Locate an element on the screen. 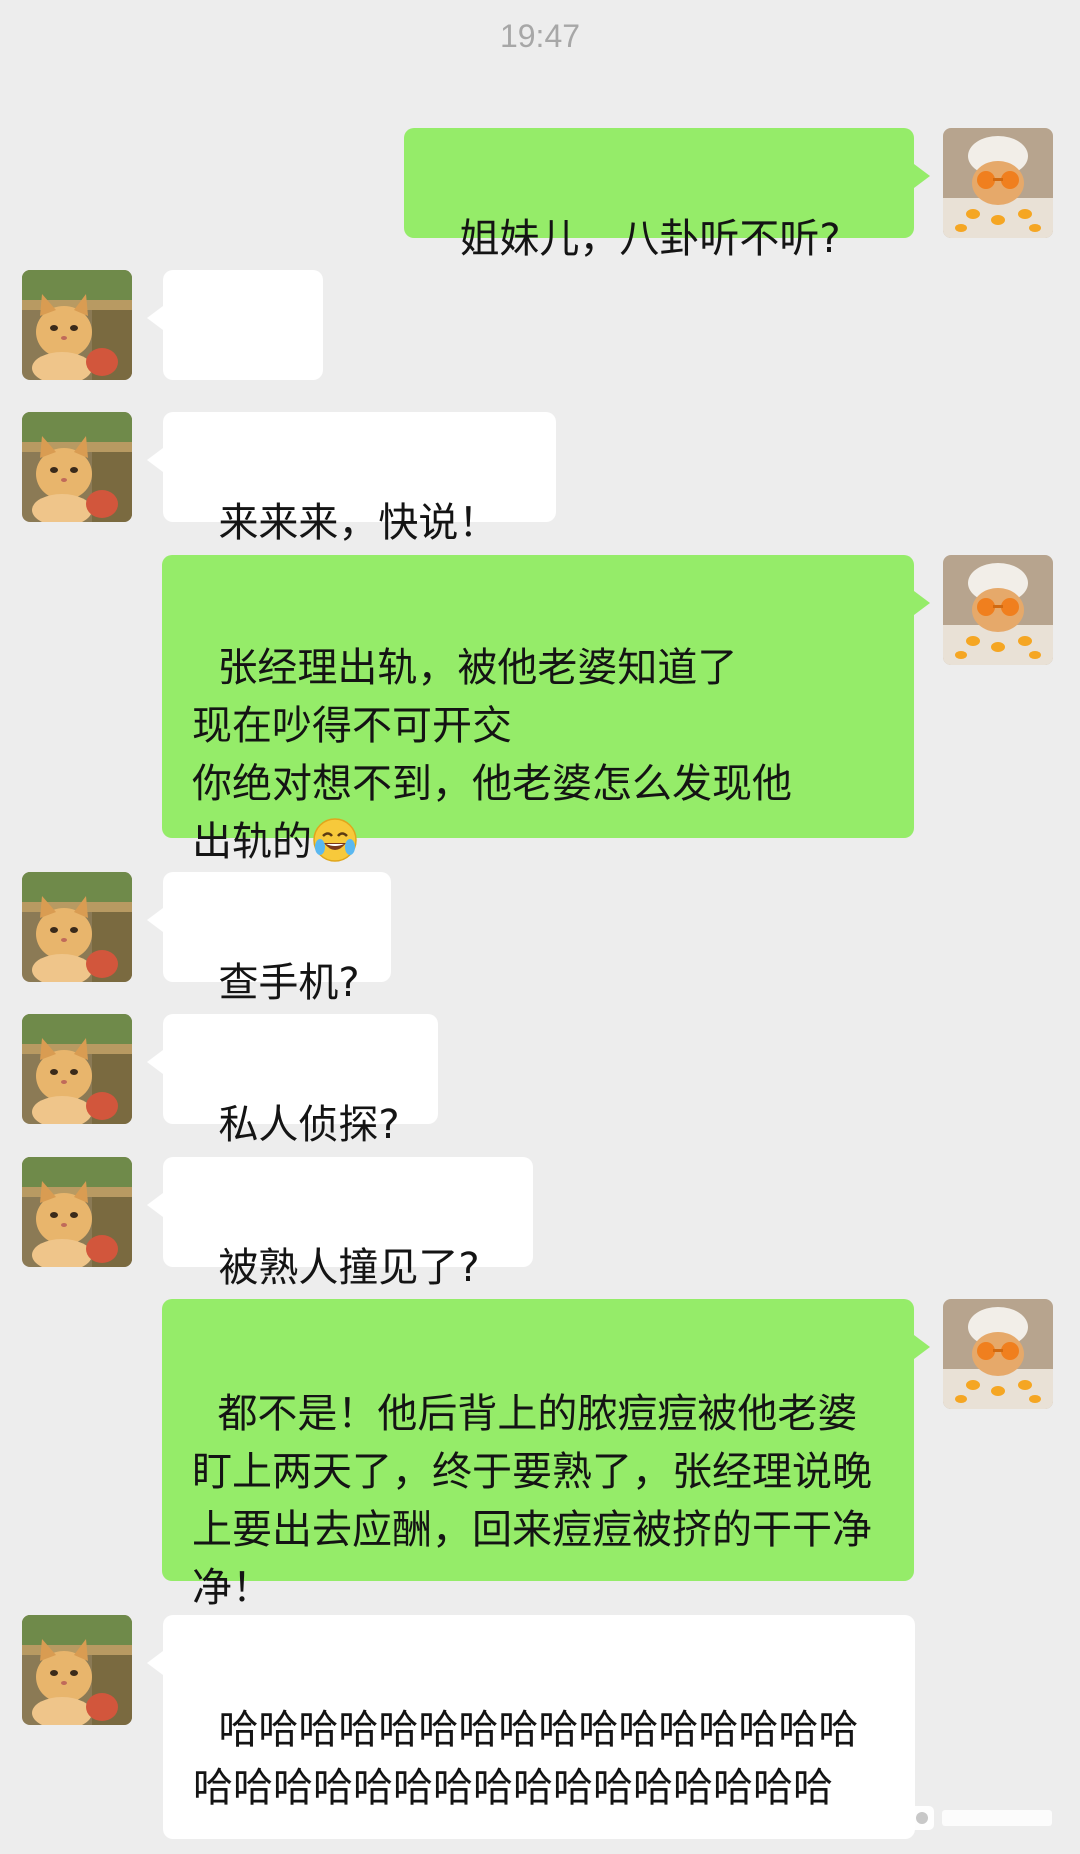  message-timestamp: 19:47 is located at coordinates (540, 36).